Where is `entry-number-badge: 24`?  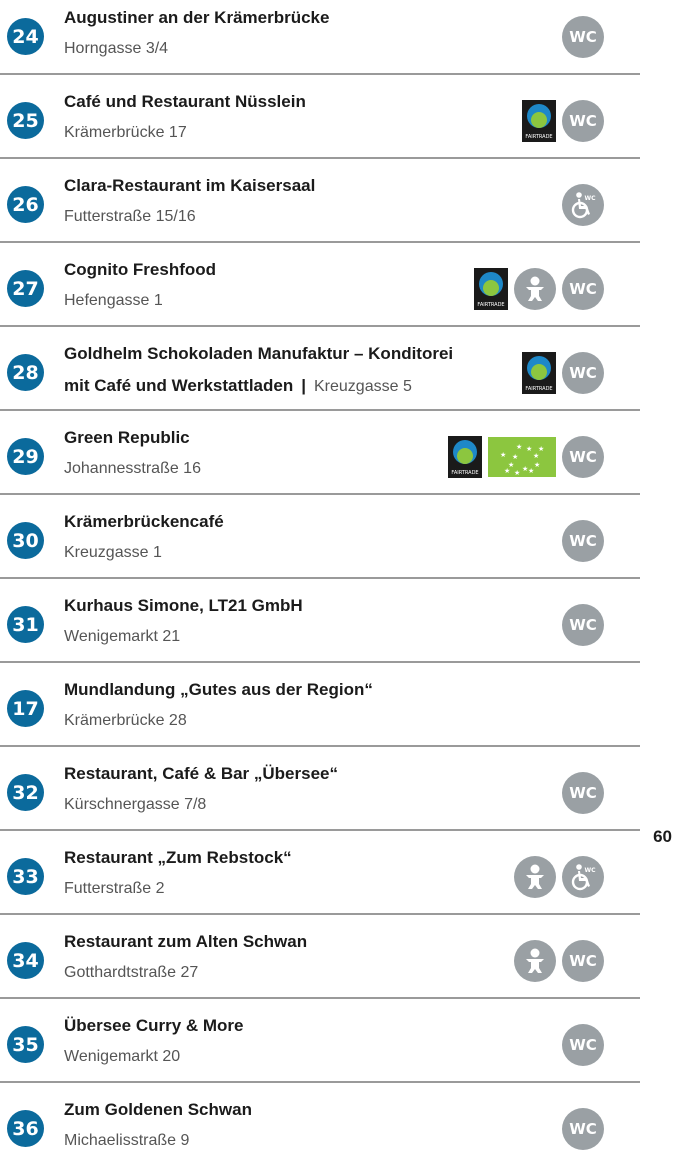 entry-number-badge: 24 is located at coordinates (25, 36).